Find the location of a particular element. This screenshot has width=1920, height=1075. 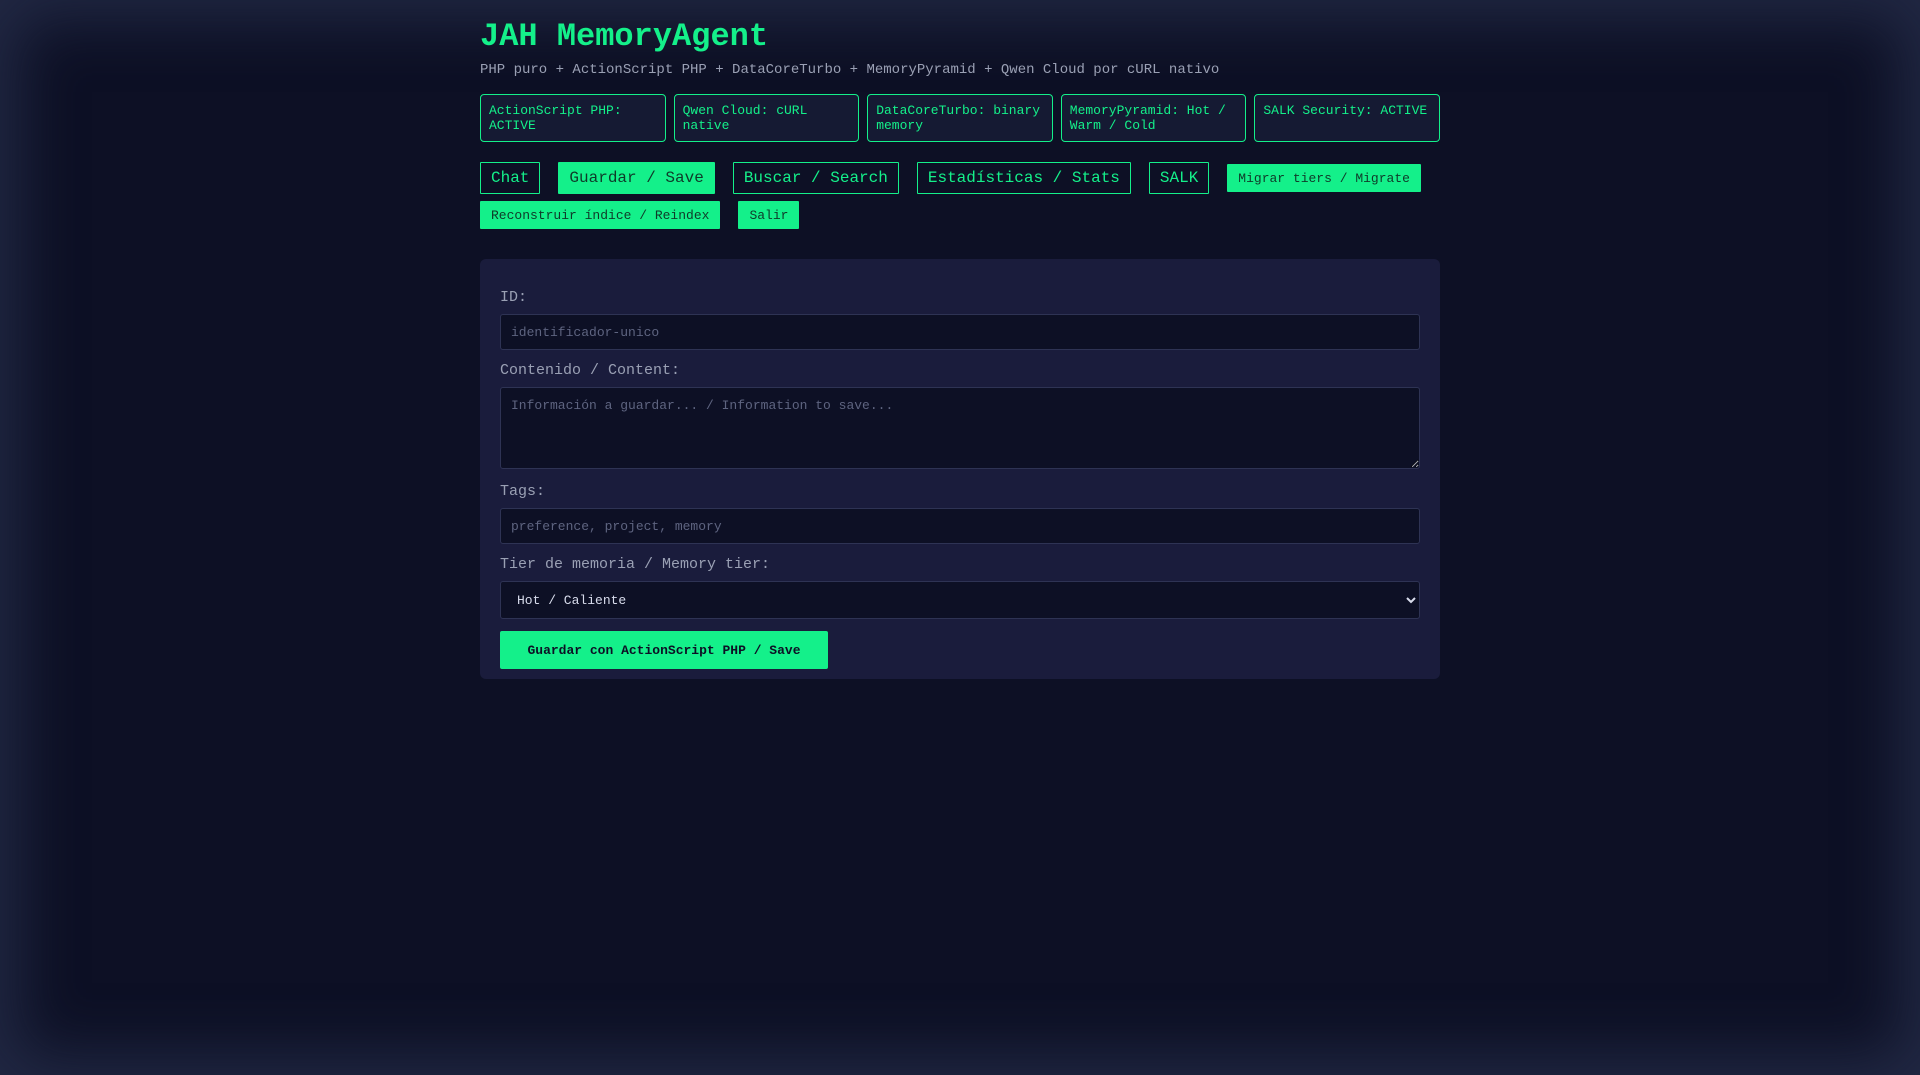

nav-bar-secondary: Reconstruir índice / Reindex Salir is located at coordinates (648, 215).